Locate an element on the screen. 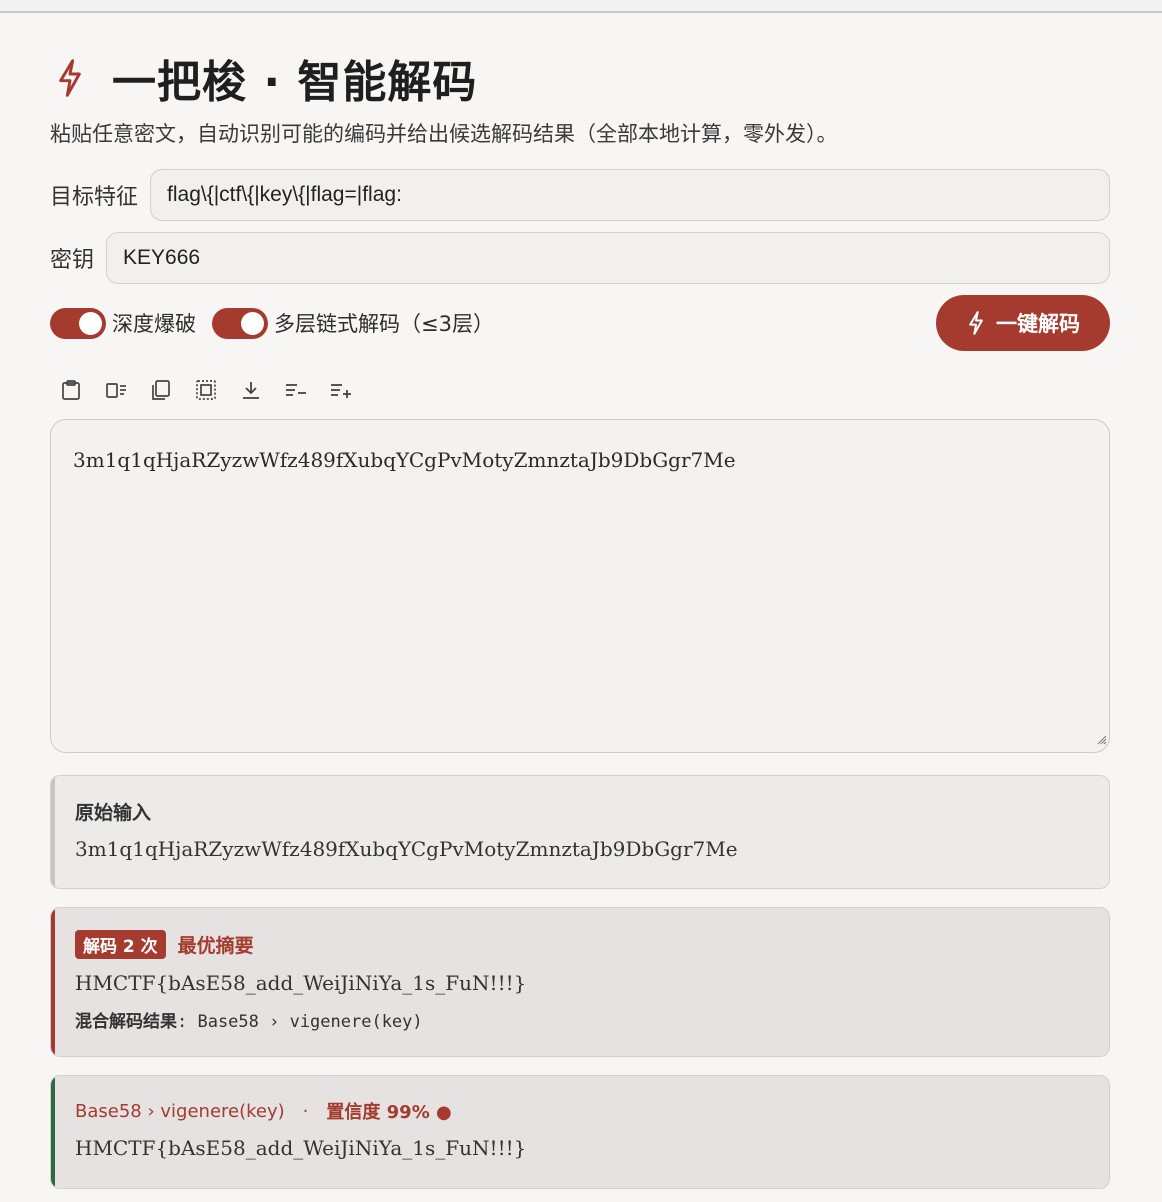 This screenshot has width=1162, height=1202. best-label: 最优摘要 is located at coordinates (215, 946).